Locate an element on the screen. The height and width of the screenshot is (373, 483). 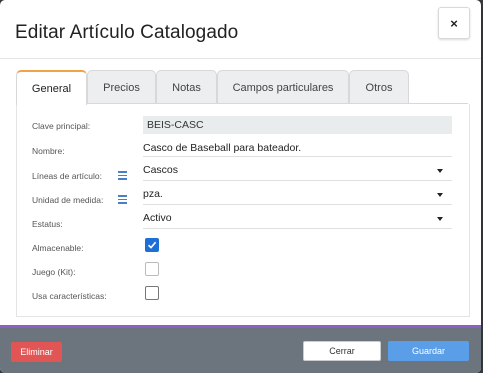
lineas-select: Cascos is located at coordinates (297, 171).